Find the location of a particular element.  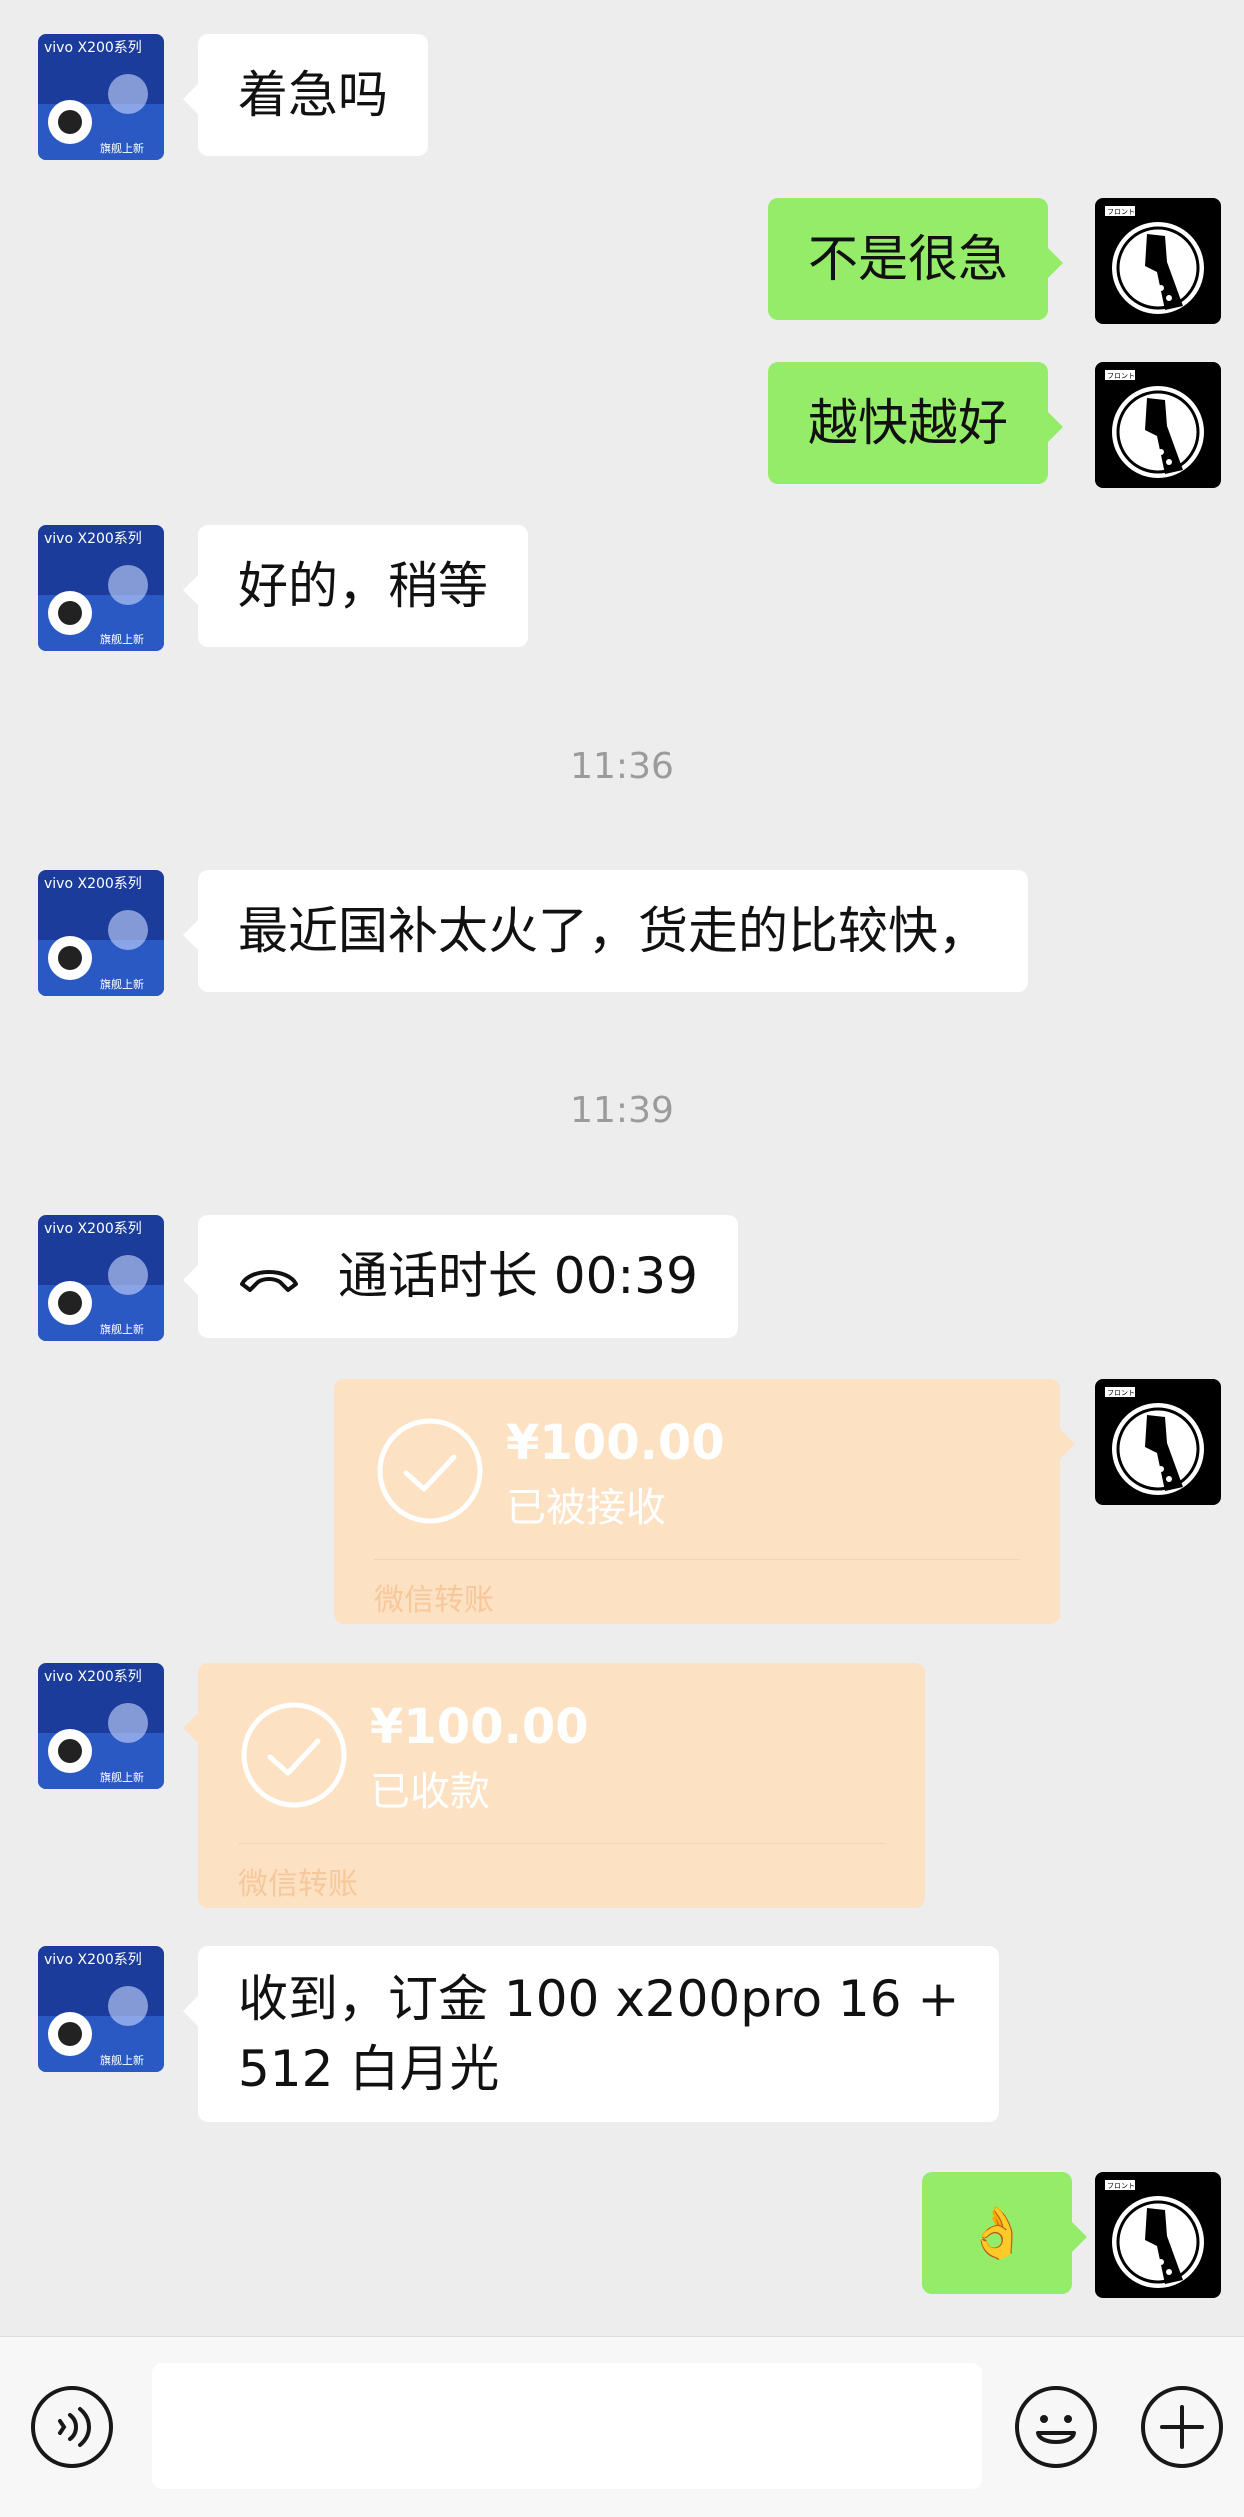

message-text: 👌 is located at coordinates (997, 2233).